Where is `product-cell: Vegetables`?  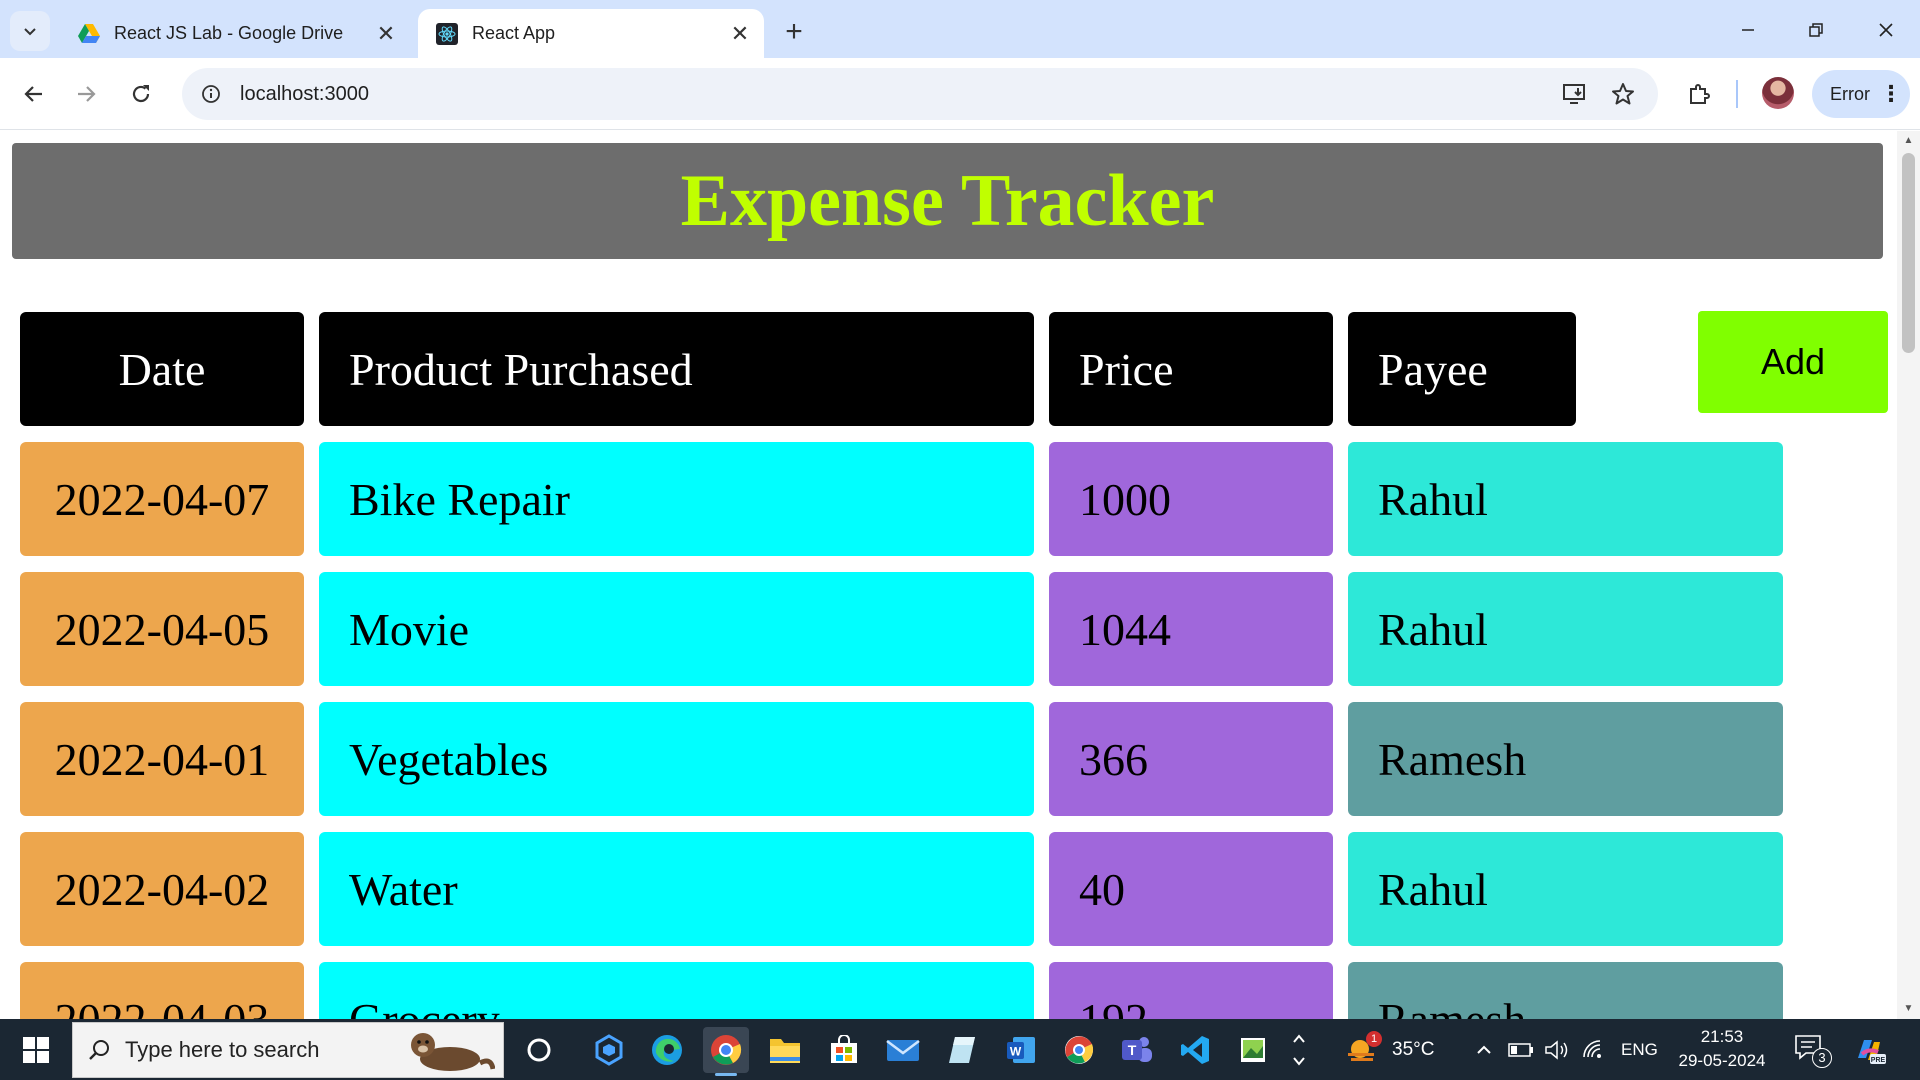 product-cell: Vegetables is located at coordinates (676, 759).